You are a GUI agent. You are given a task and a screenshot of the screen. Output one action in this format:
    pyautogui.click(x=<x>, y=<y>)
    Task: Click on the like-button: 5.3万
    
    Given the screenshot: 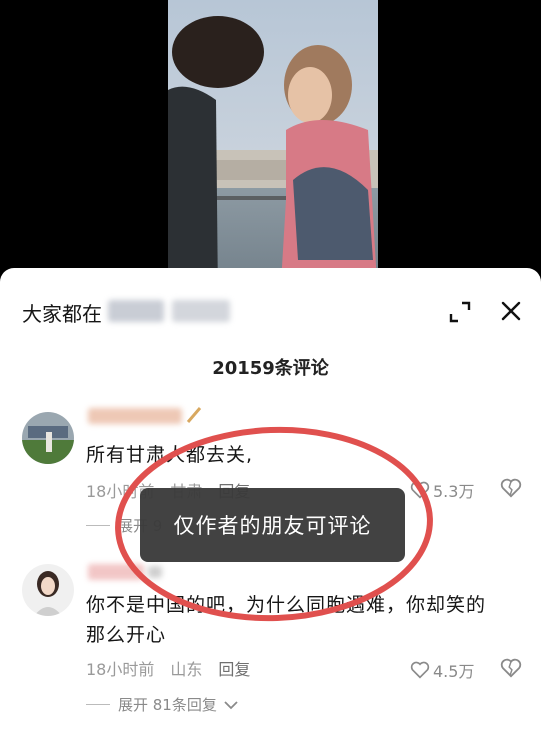 What is the action you would take?
    pyautogui.click(x=442, y=490)
    